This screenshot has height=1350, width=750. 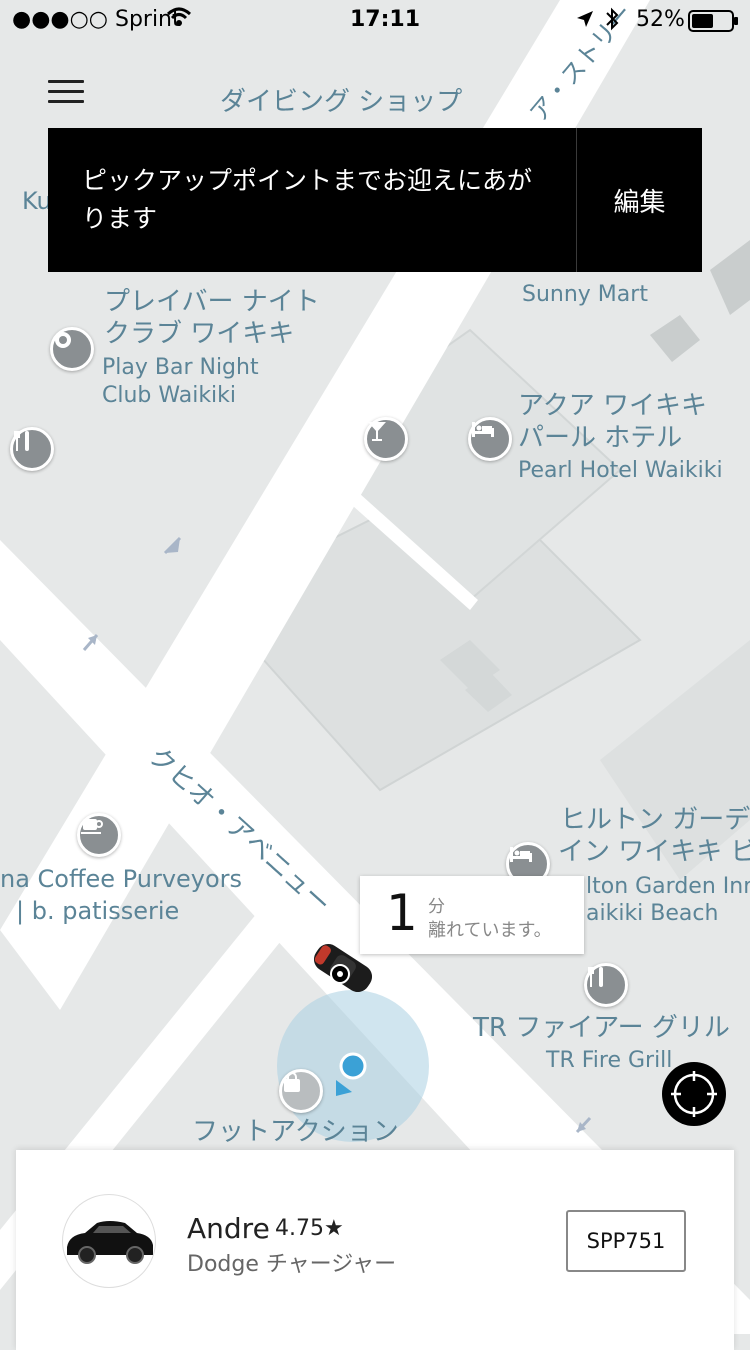 What do you see at coordinates (714, 24) in the screenshot?
I see `battery-icon` at bounding box center [714, 24].